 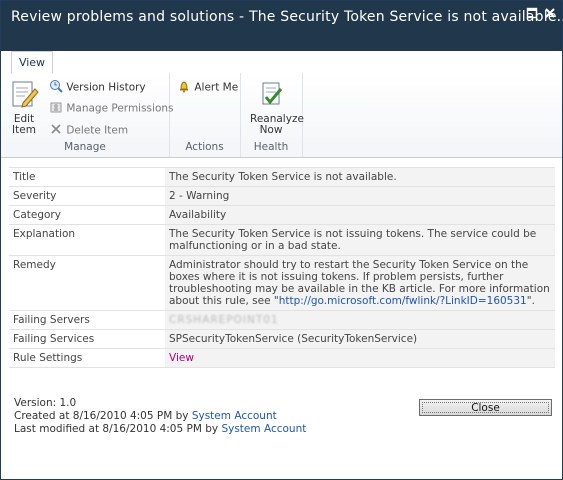 What do you see at coordinates (271, 147) in the screenshot?
I see `health-group-label: Health` at bounding box center [271, 147].